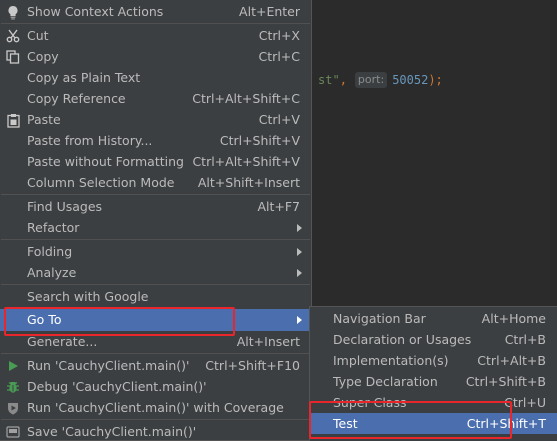 This screenshot has width=557, height=441. Describe the element at coordinates (65, 206) in the screenshot. I see `menu-item-label: Find Usages` at that location.